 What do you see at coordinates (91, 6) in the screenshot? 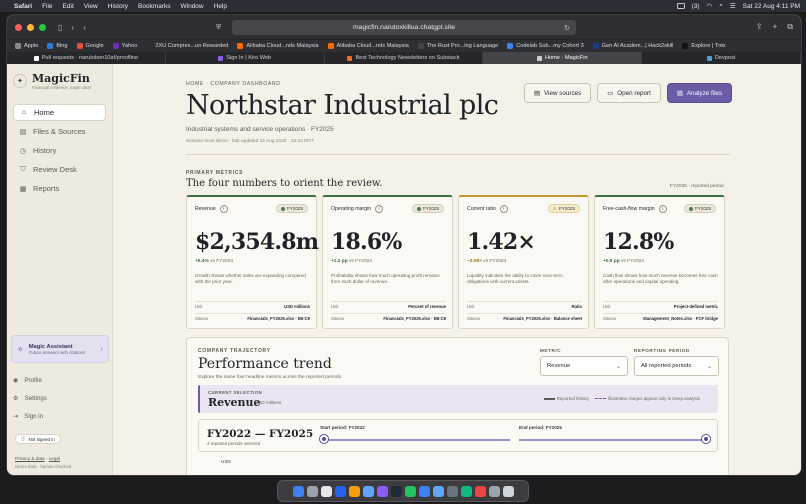
I see `menu-view: View` at bounding box center [91, 6].